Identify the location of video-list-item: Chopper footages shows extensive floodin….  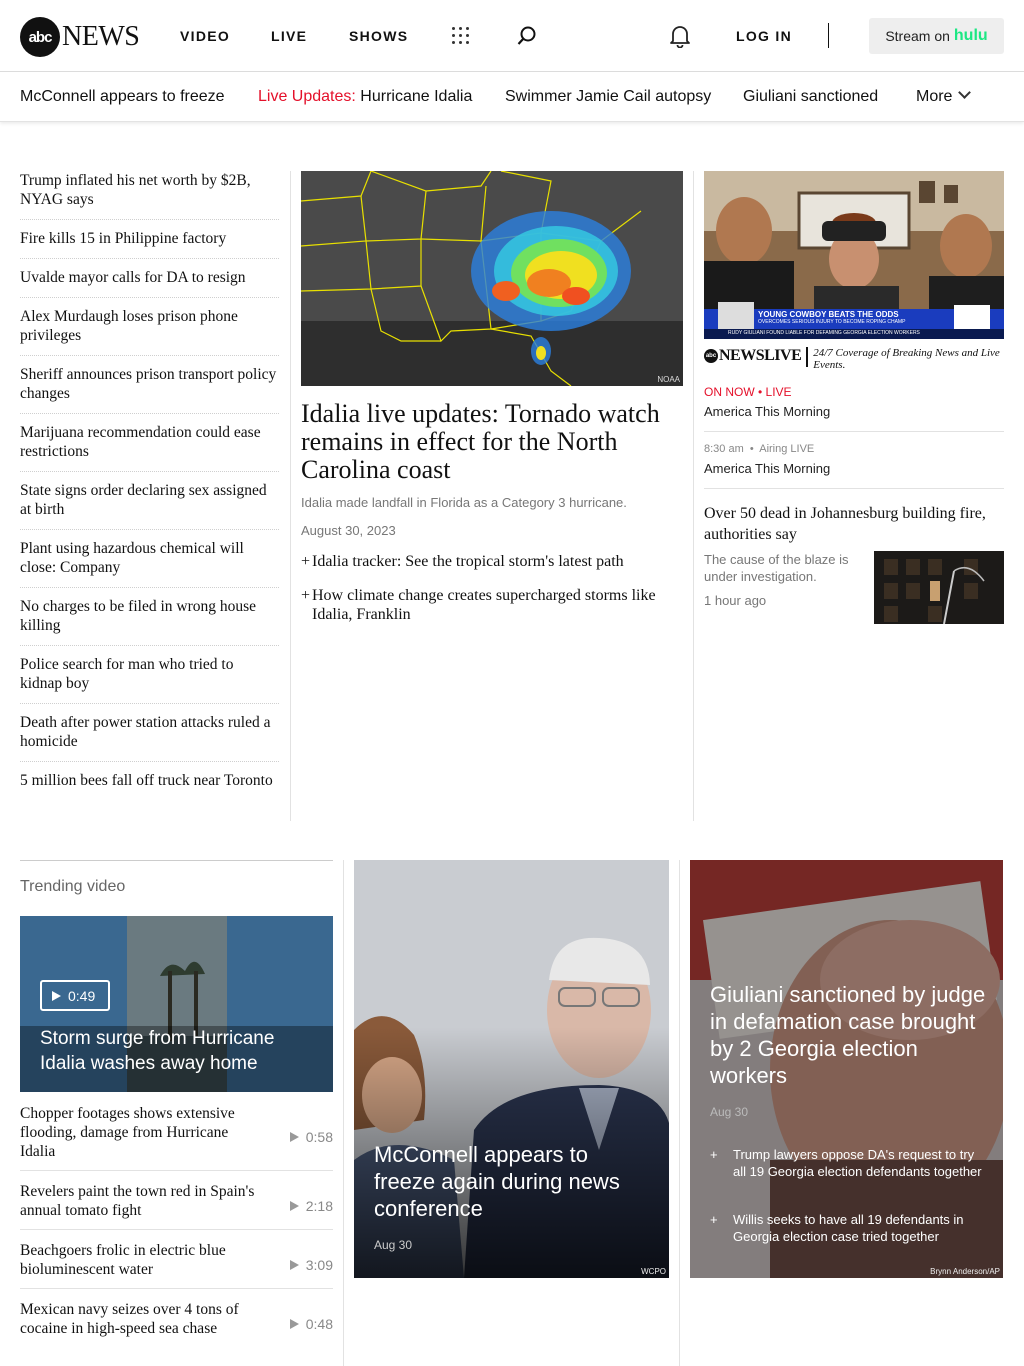
(176, 1137).